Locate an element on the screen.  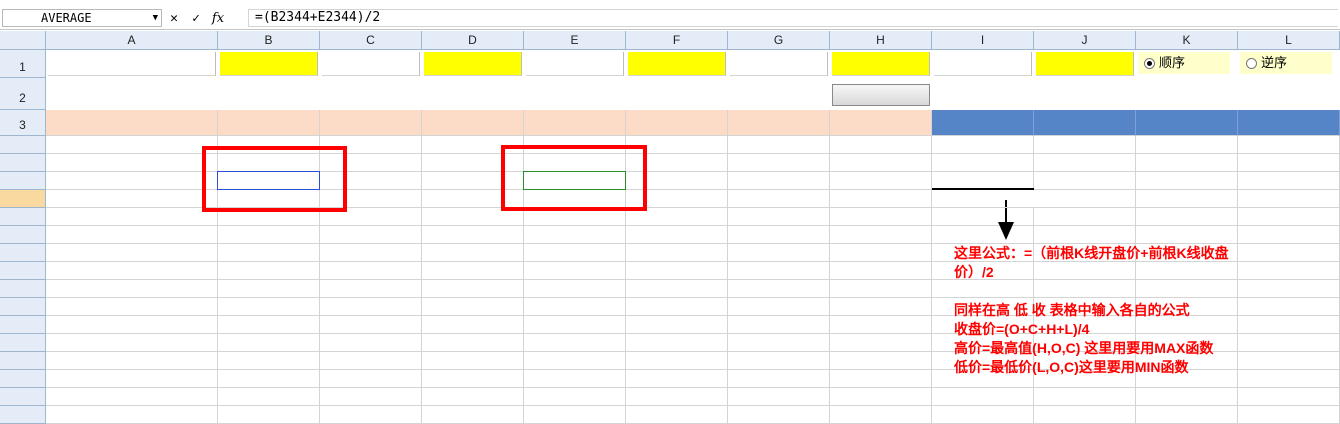
name-box: AVERAGE ▼ is located at coordinates (82, 18).